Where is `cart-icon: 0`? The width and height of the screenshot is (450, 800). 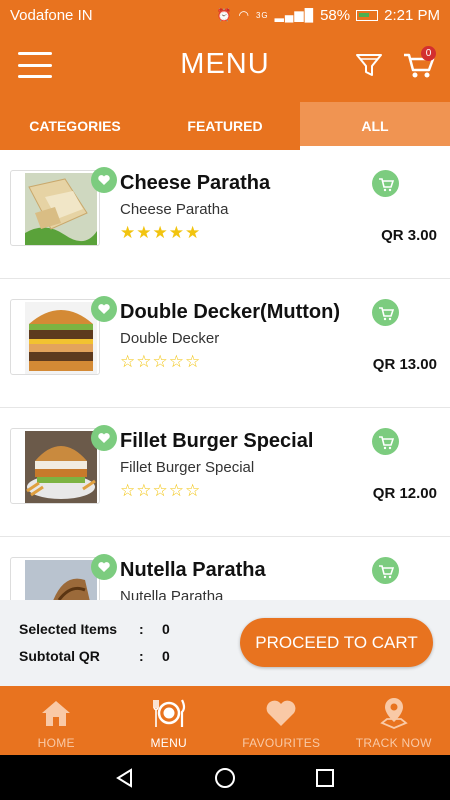 cart-icon: 0 is located at coordinates (419, 63).